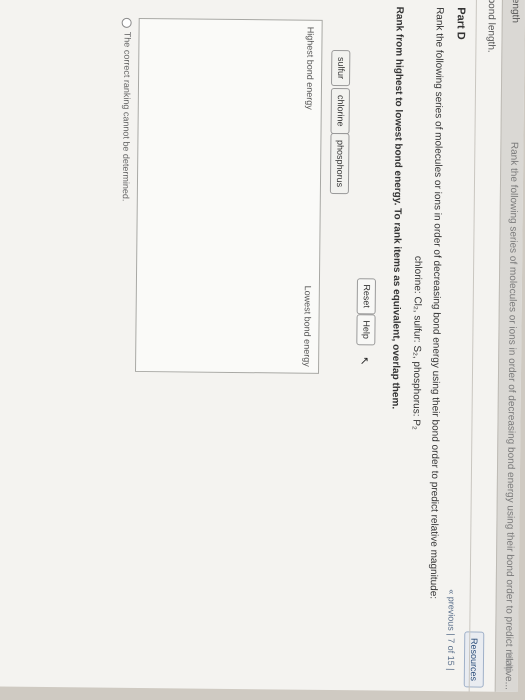 This screenshot has height=700, width=525. Describe the element at coordinates (451, 629) in the screenshot. I see `pager: « previous | 7 of 15 |` at that location.